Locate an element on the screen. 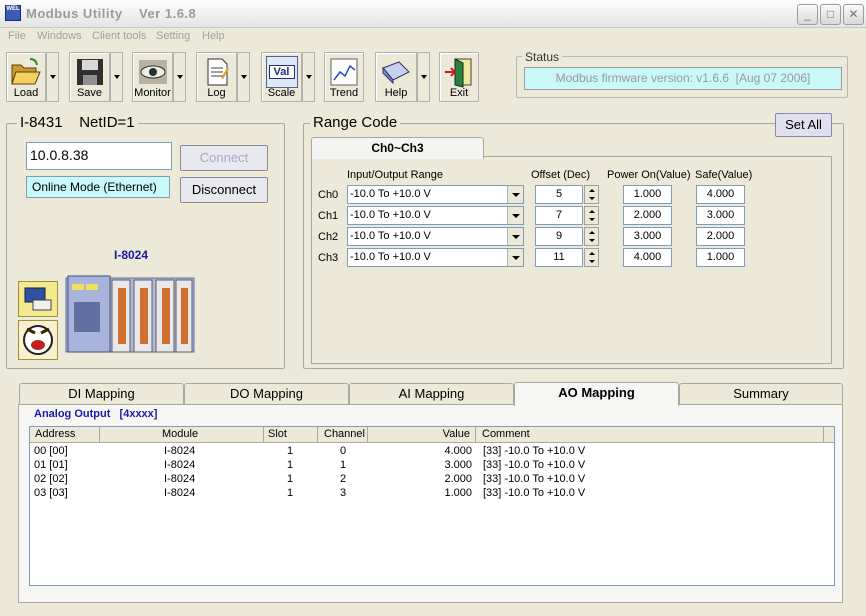  scale-button: Val Scale is located at coordinates (281, 77).